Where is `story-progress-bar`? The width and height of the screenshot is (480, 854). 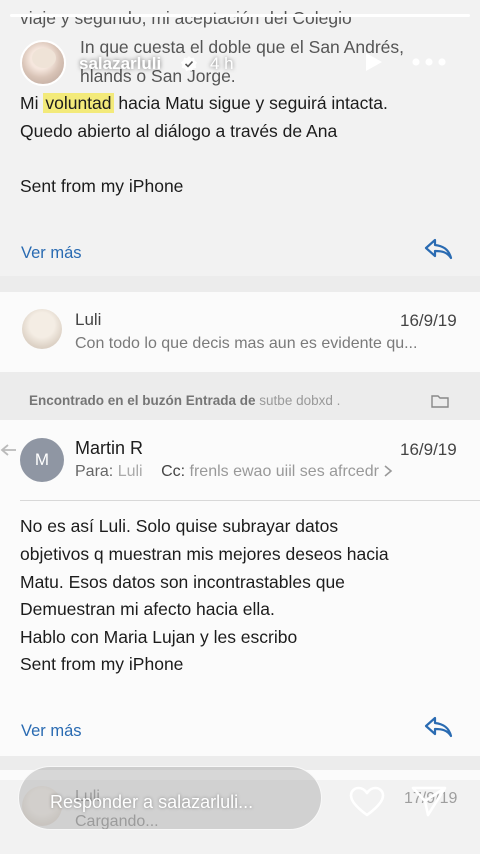
story-progress-bar is located at coordinates (240, 15).